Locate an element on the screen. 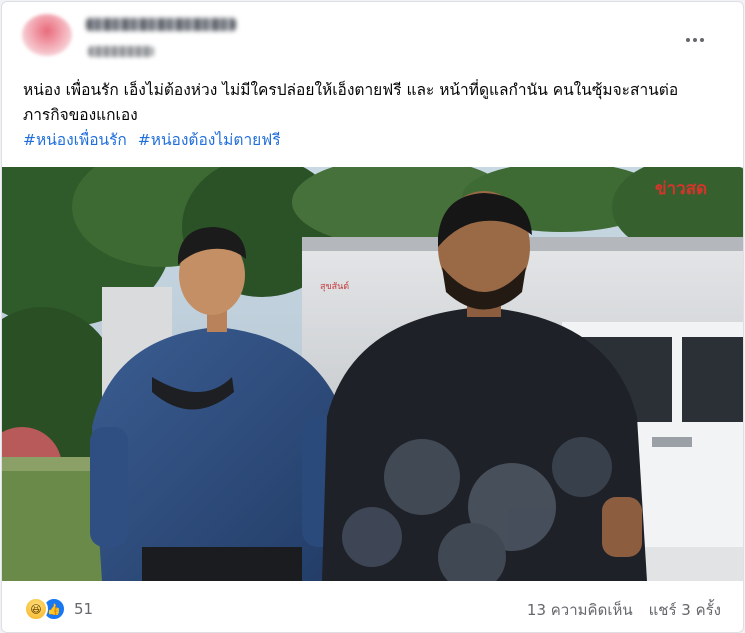 The width and height of the screenshot is (745, 633). haha-reaction-icon: 😆 is located at coordinates (36, 609).